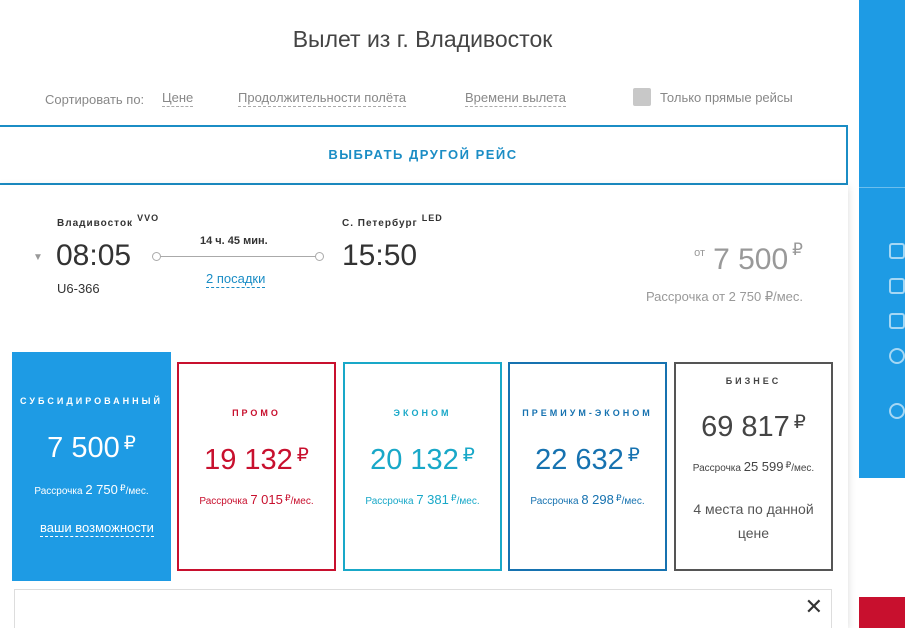 Image resolution: width=905 pixels, height=628 pixels. I want to click on close-icon: ✕, so click(814, 607).